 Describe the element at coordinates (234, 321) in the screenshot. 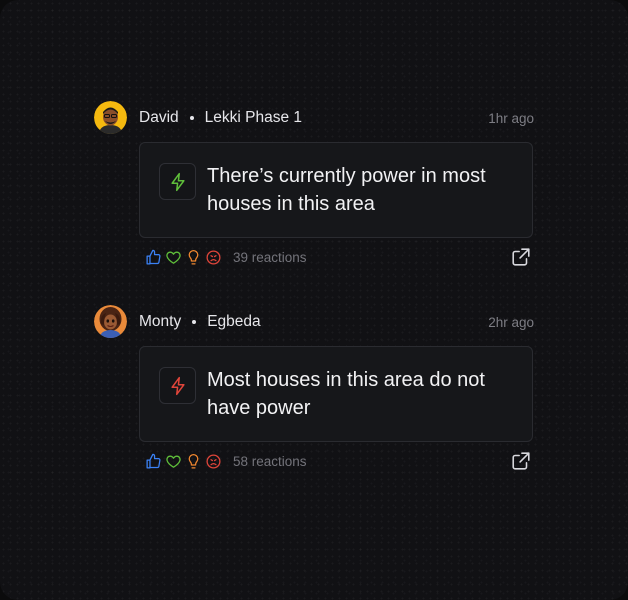

I see `location-label: Egbeda` at that location.